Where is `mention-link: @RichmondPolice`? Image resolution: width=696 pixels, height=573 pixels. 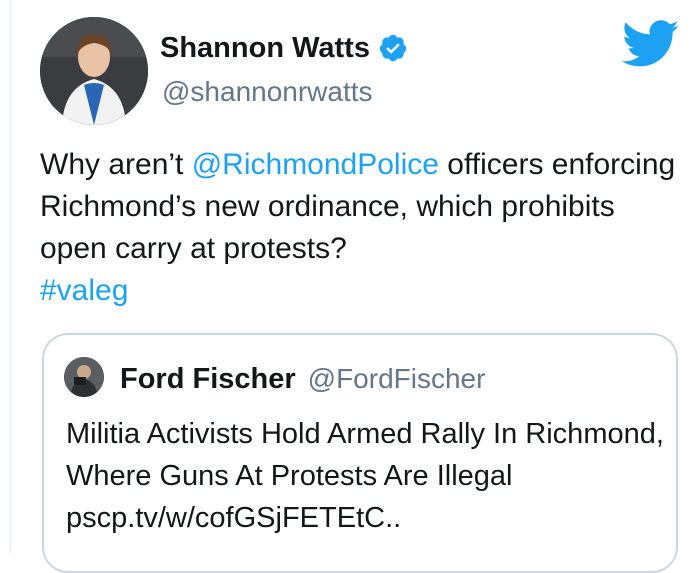 mention-link: @RichmondPolice is located at coordinates (315, 164).